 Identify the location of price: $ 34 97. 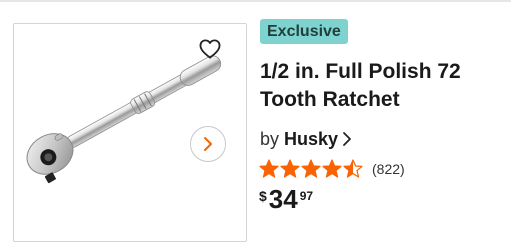
(286, 199).